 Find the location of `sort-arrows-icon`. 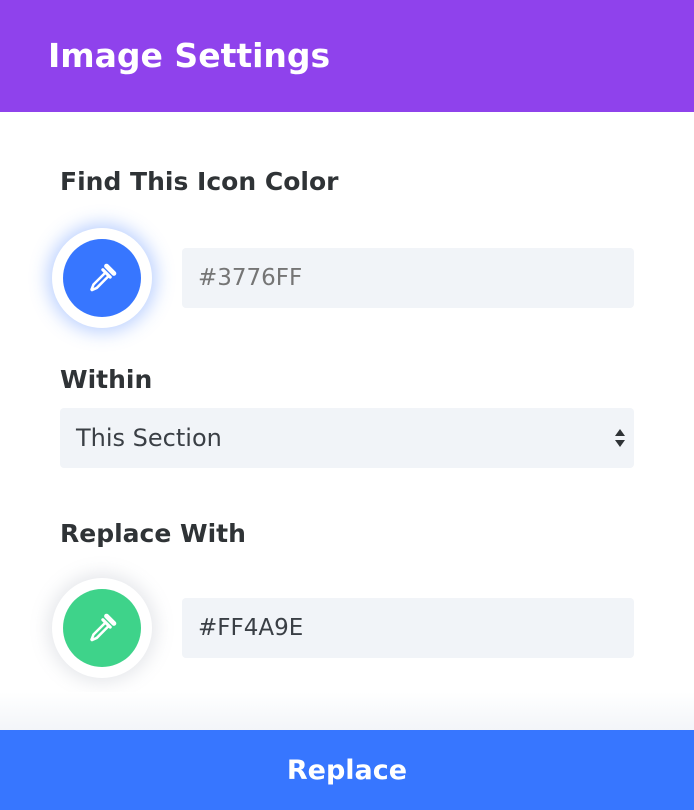

sort-arrows-icon is located at coordinates (620, 438).